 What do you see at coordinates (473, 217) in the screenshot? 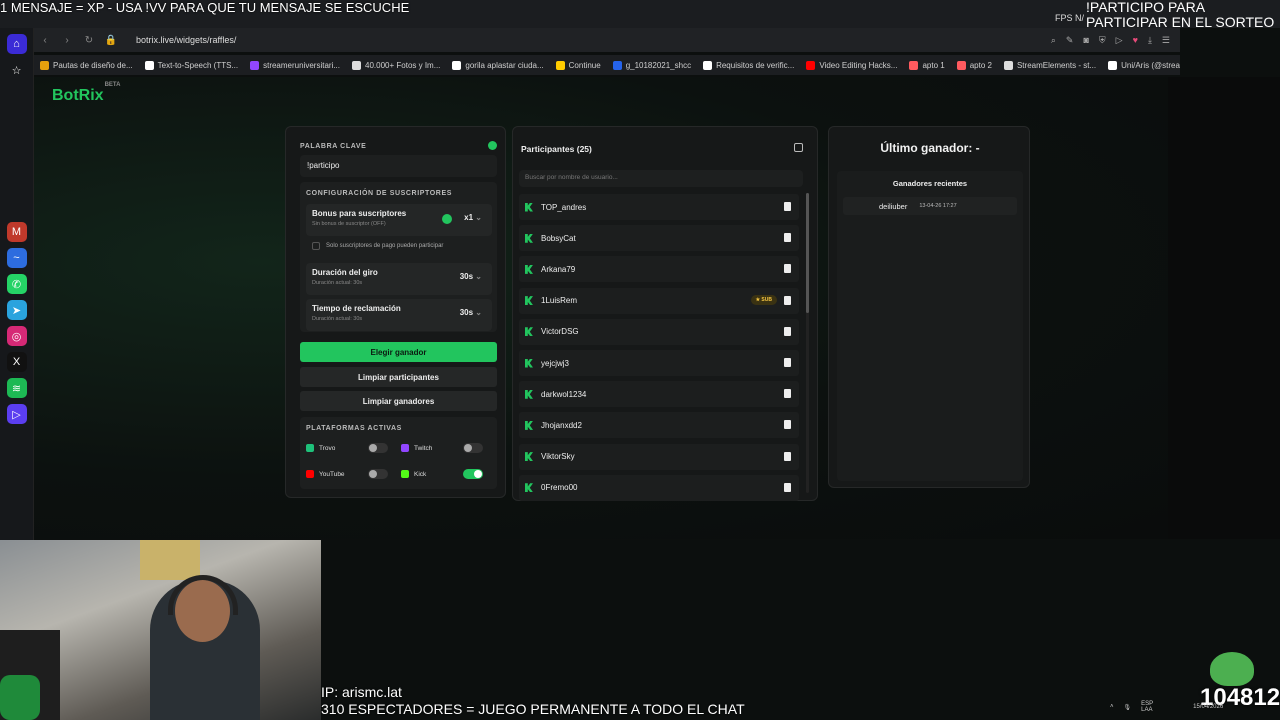
I see `bonus-select: x1 ⌄` at bounding box center [473, 217].